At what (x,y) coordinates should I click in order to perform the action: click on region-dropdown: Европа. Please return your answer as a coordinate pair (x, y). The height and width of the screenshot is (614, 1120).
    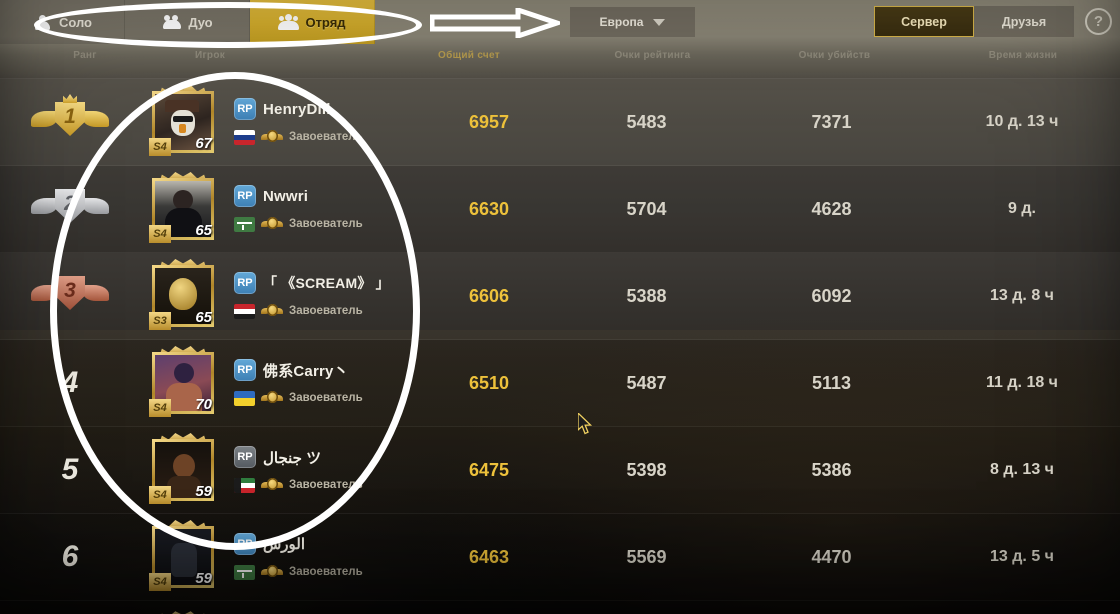
    Looking at the image, I should click on (632, 22).